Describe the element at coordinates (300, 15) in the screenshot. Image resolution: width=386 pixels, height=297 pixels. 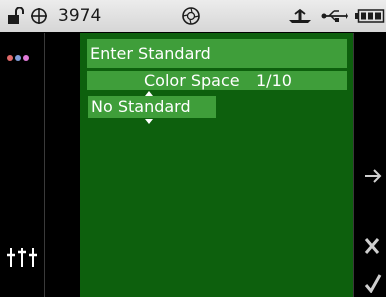
I see `antenna-icon` at that location.